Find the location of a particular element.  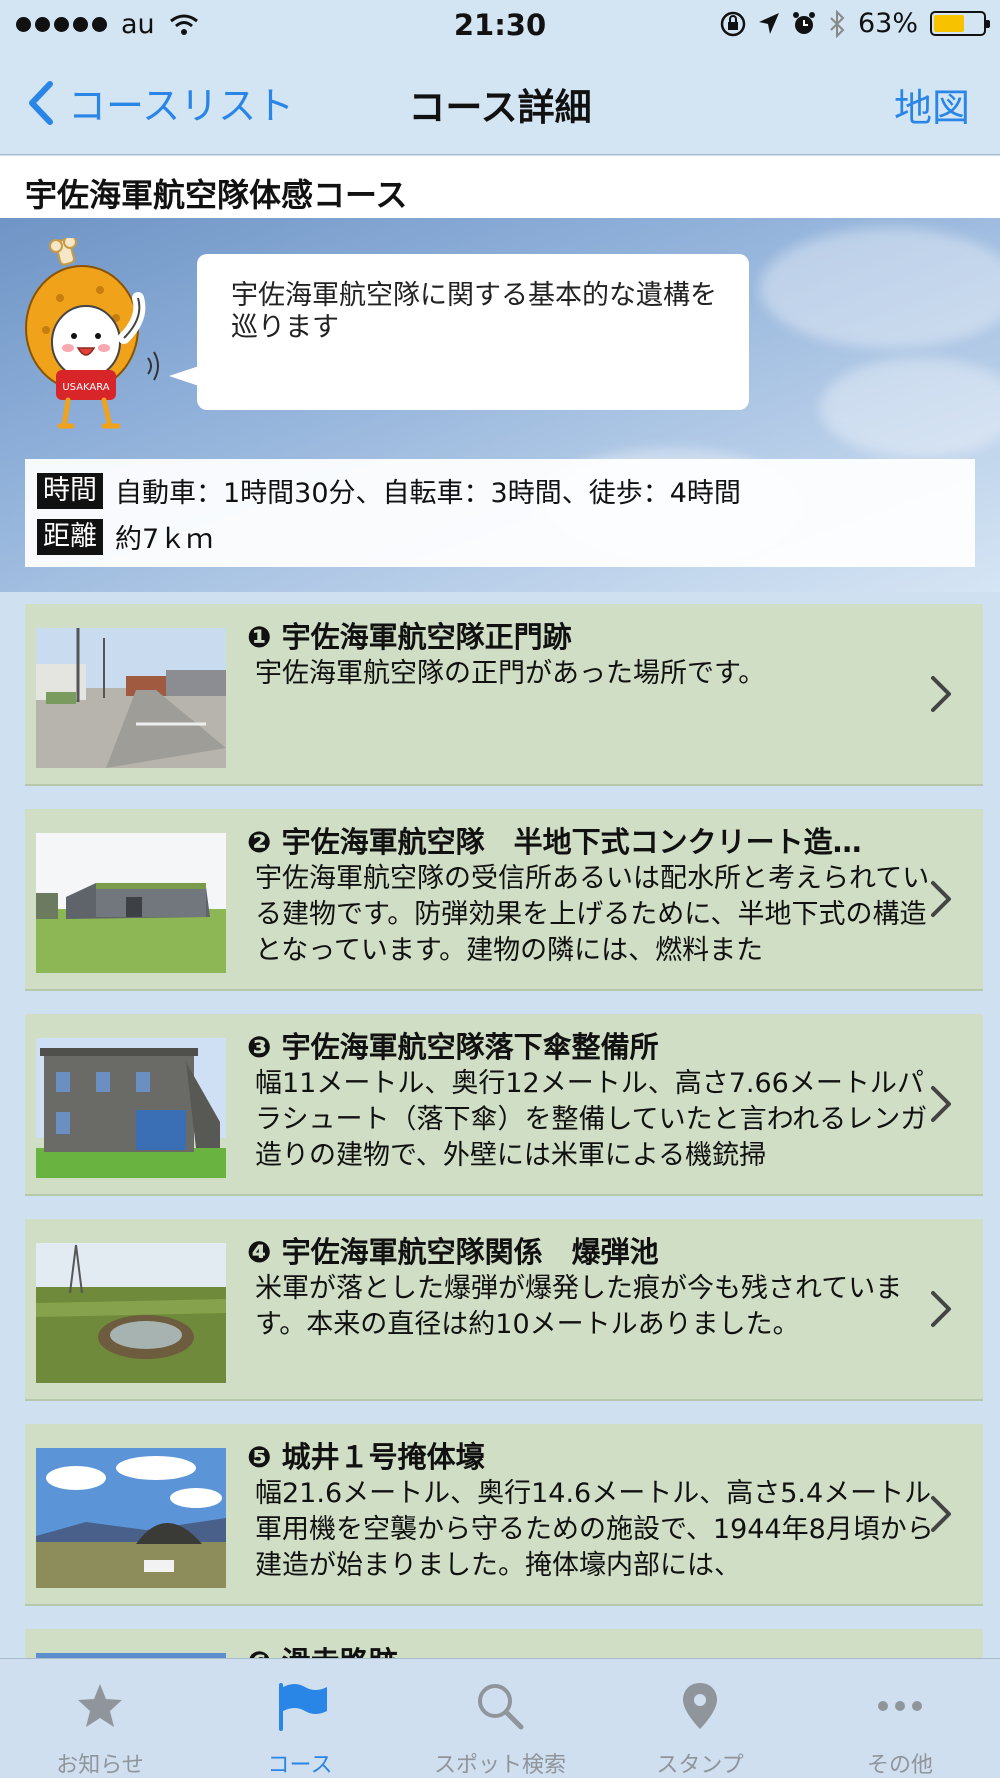

bluetooth-icon is located at coordinates (837, 23).